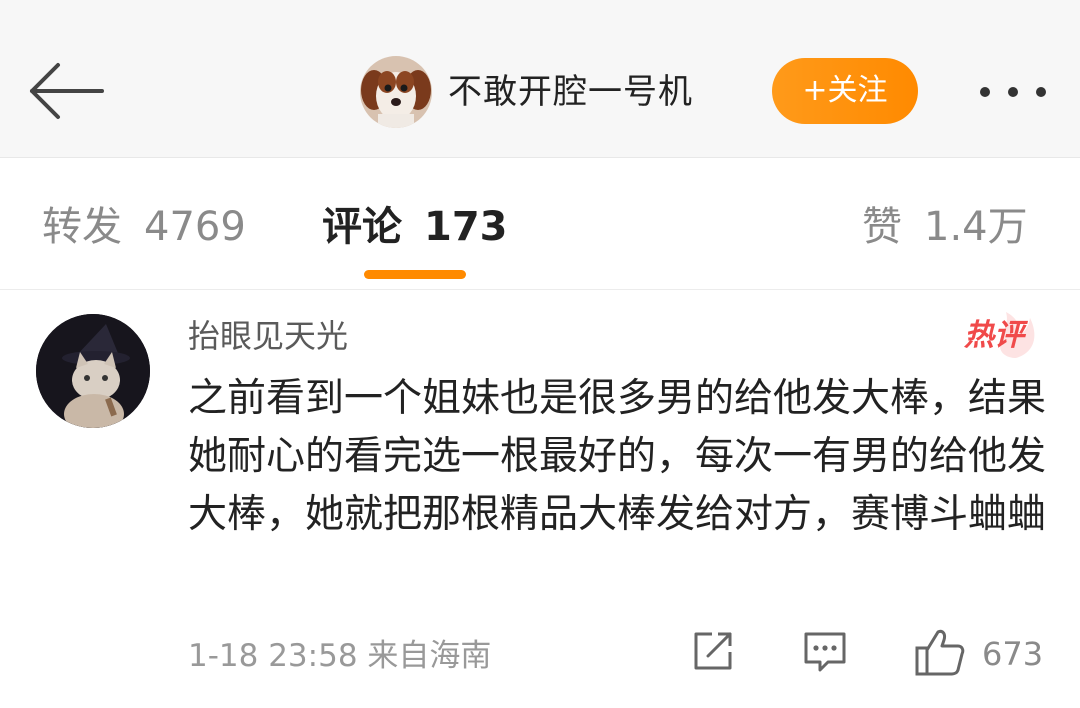  What do you see at coordinates (1013, 654) in the screenshot?
I see `like-count: 673` at bounding box center [1013, 654].